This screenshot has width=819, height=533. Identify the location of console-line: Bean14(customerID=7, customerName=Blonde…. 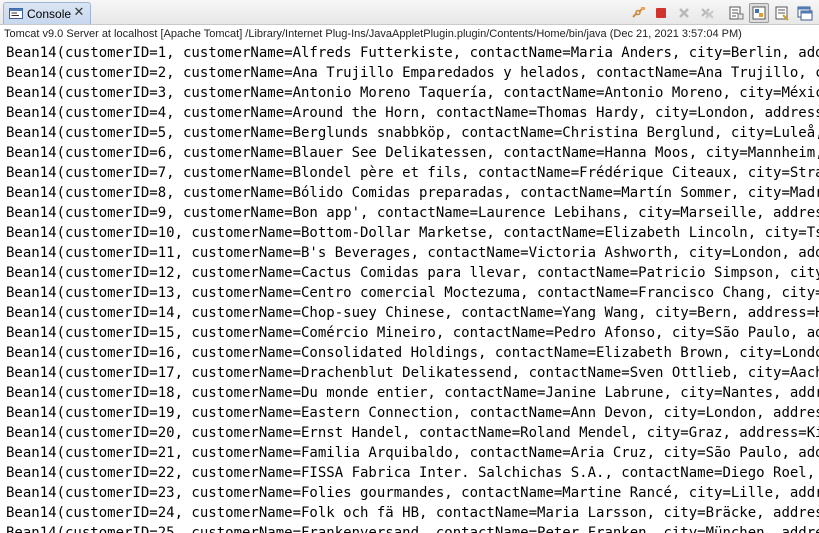
(412, 173).